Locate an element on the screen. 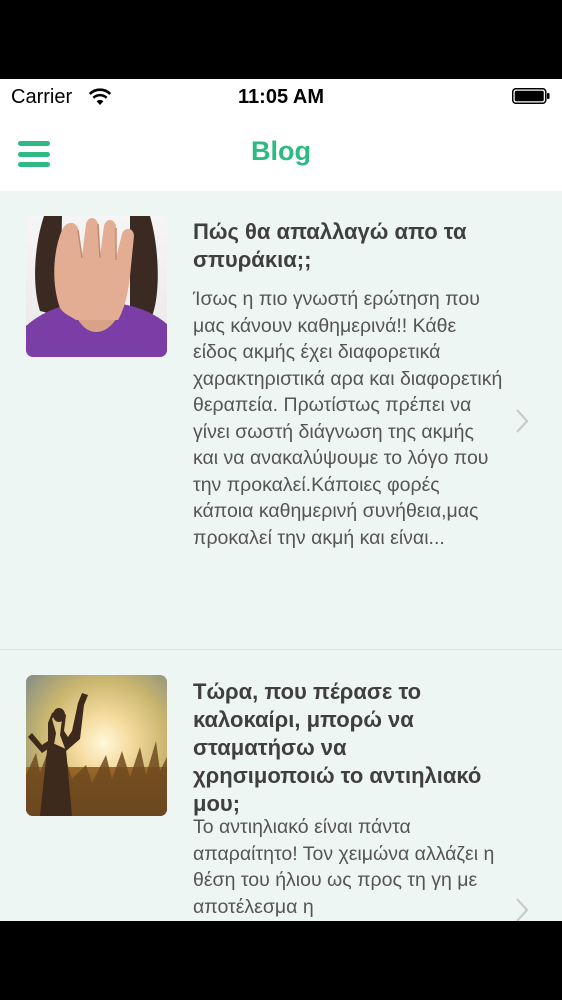 This screenshot has height=1000, width=562. page-title: Blog is located at coordinates (281, 151).